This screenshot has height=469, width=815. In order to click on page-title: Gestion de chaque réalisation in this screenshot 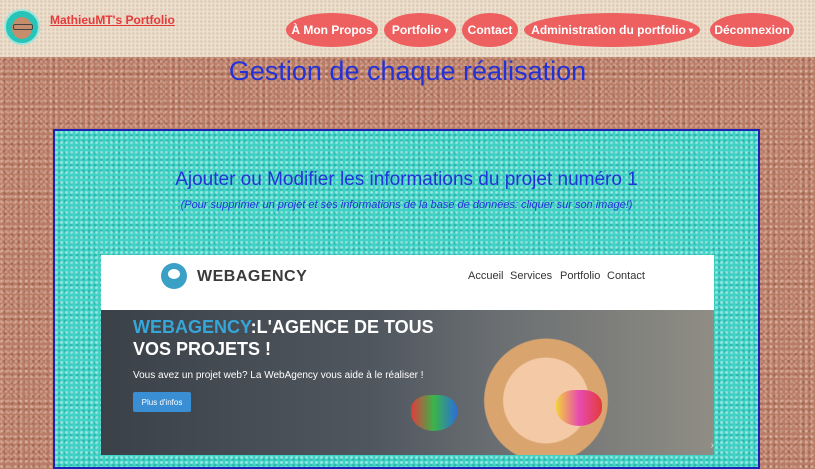, I will do `click(407, 71)`.